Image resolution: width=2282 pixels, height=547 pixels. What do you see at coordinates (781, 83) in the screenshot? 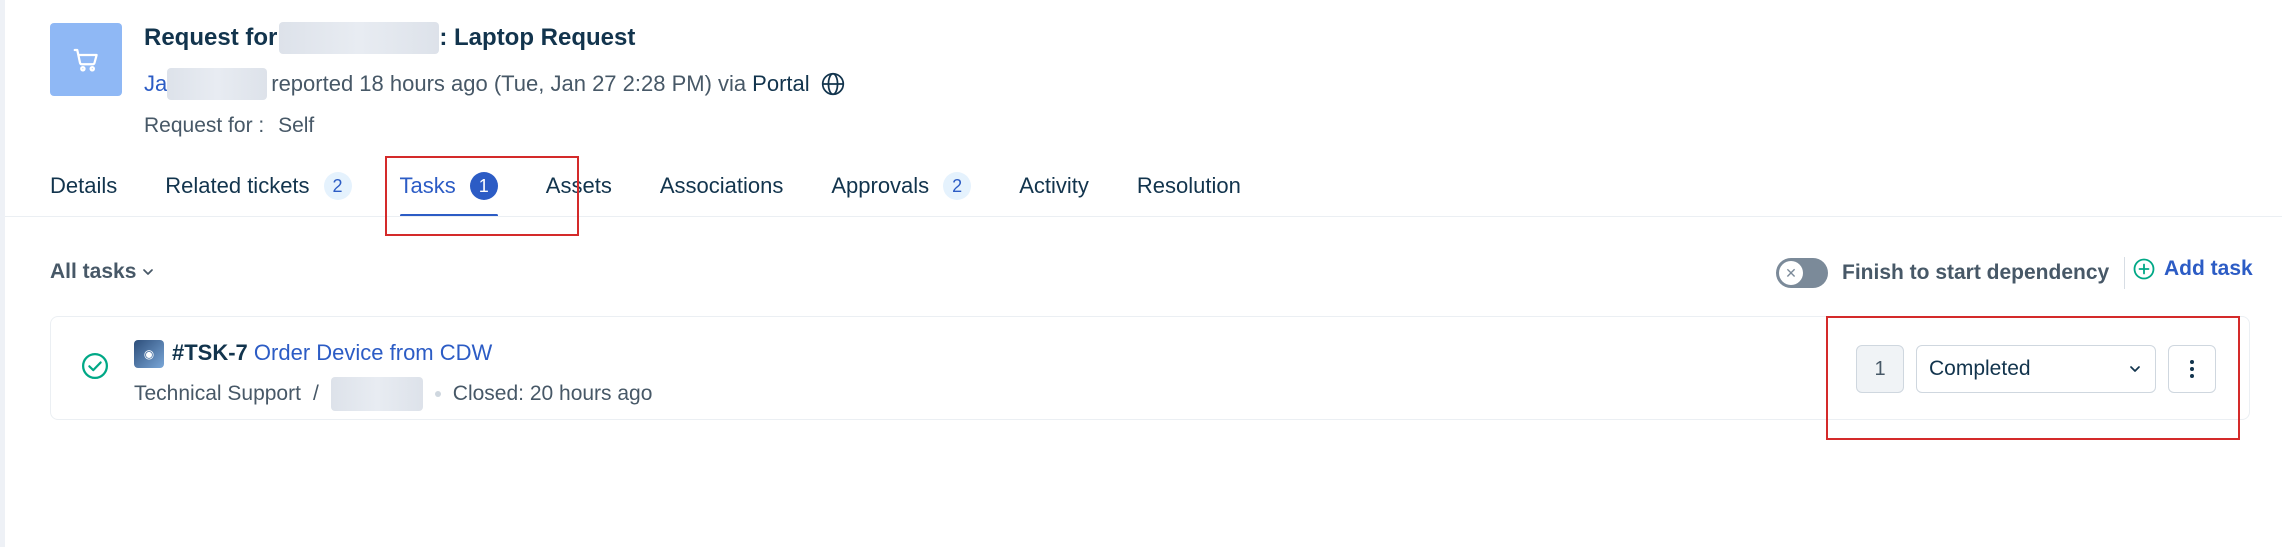
I see `source-label: Portal` at bounding box center [781, 83].